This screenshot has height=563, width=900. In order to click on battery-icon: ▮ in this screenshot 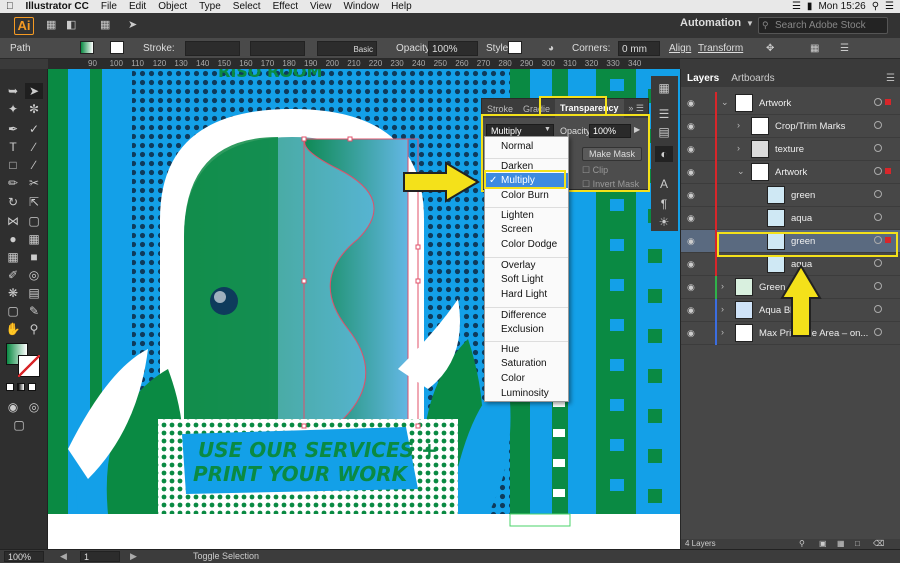, I will do `click(810, 6)`.